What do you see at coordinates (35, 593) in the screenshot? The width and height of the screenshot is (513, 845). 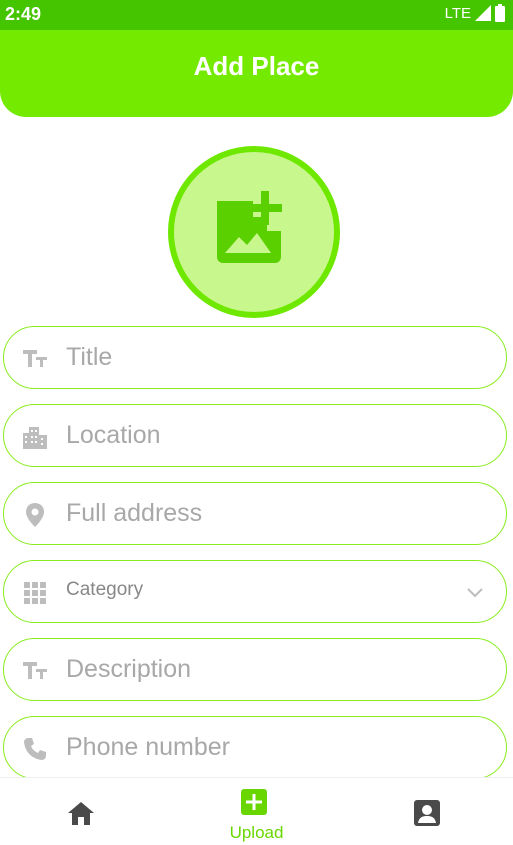 I see `grid-icon` at bounding box center [35, 593].